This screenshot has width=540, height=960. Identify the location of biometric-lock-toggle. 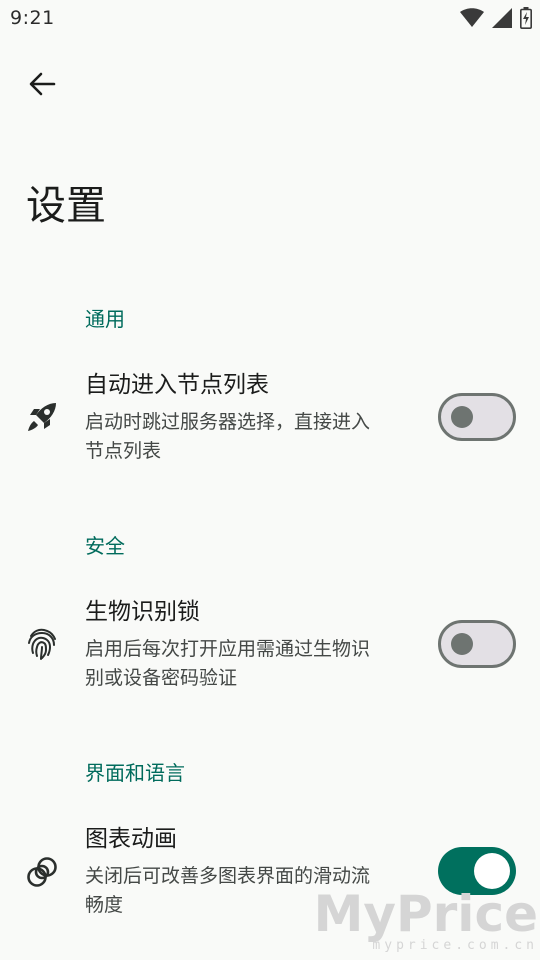
(477, 644).